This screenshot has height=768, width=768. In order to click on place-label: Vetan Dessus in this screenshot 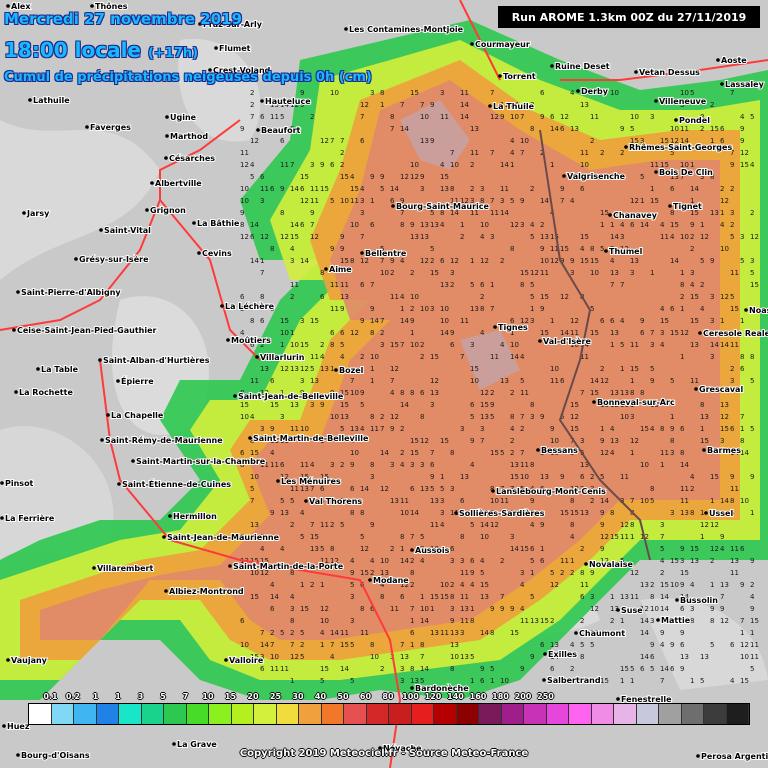, I will do `click(669, 72)`.